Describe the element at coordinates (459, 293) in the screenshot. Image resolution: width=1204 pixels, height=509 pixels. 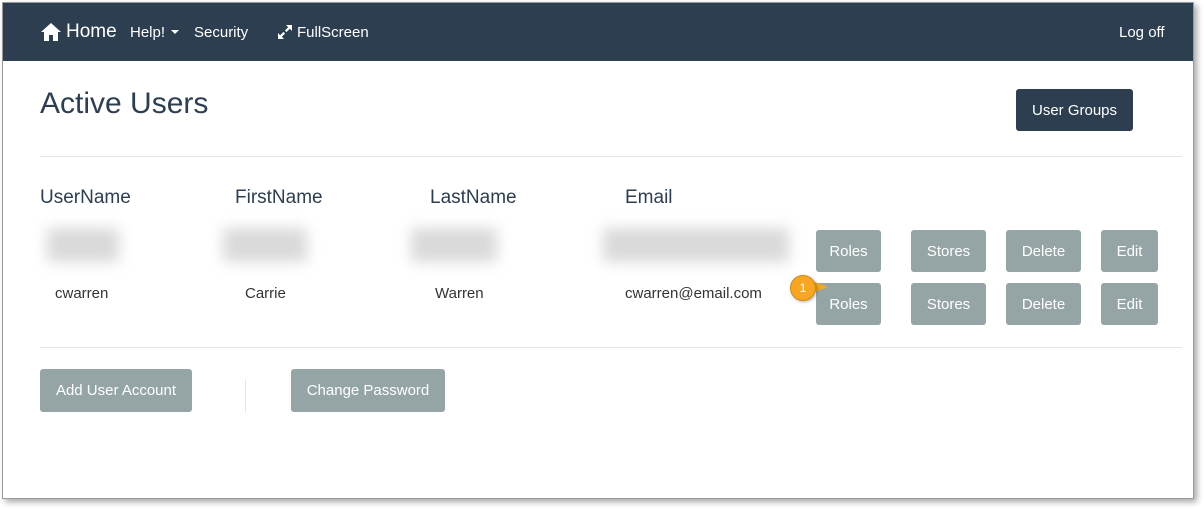
I see `cell-lastname: Warren` at that location.